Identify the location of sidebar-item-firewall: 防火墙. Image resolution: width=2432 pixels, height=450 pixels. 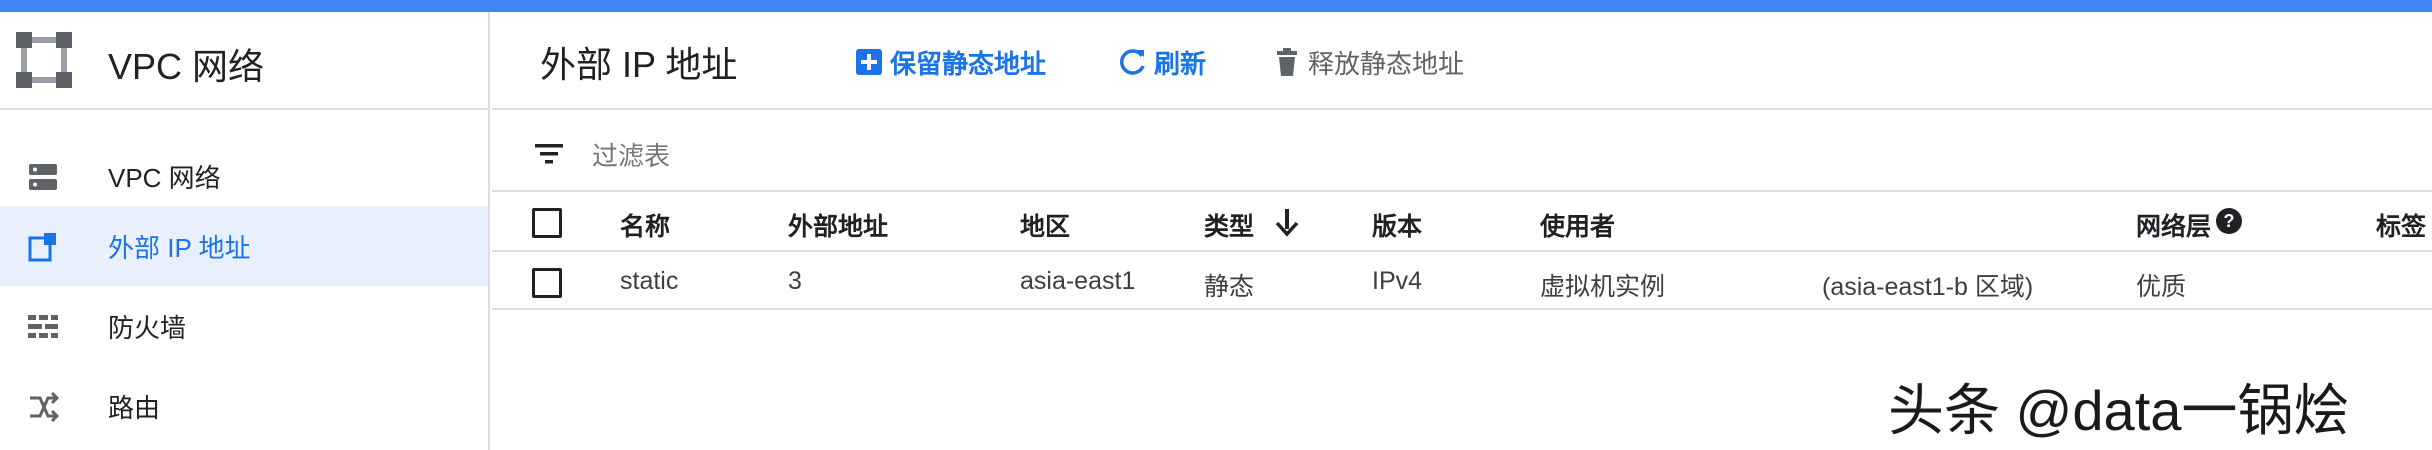
(244, 326).